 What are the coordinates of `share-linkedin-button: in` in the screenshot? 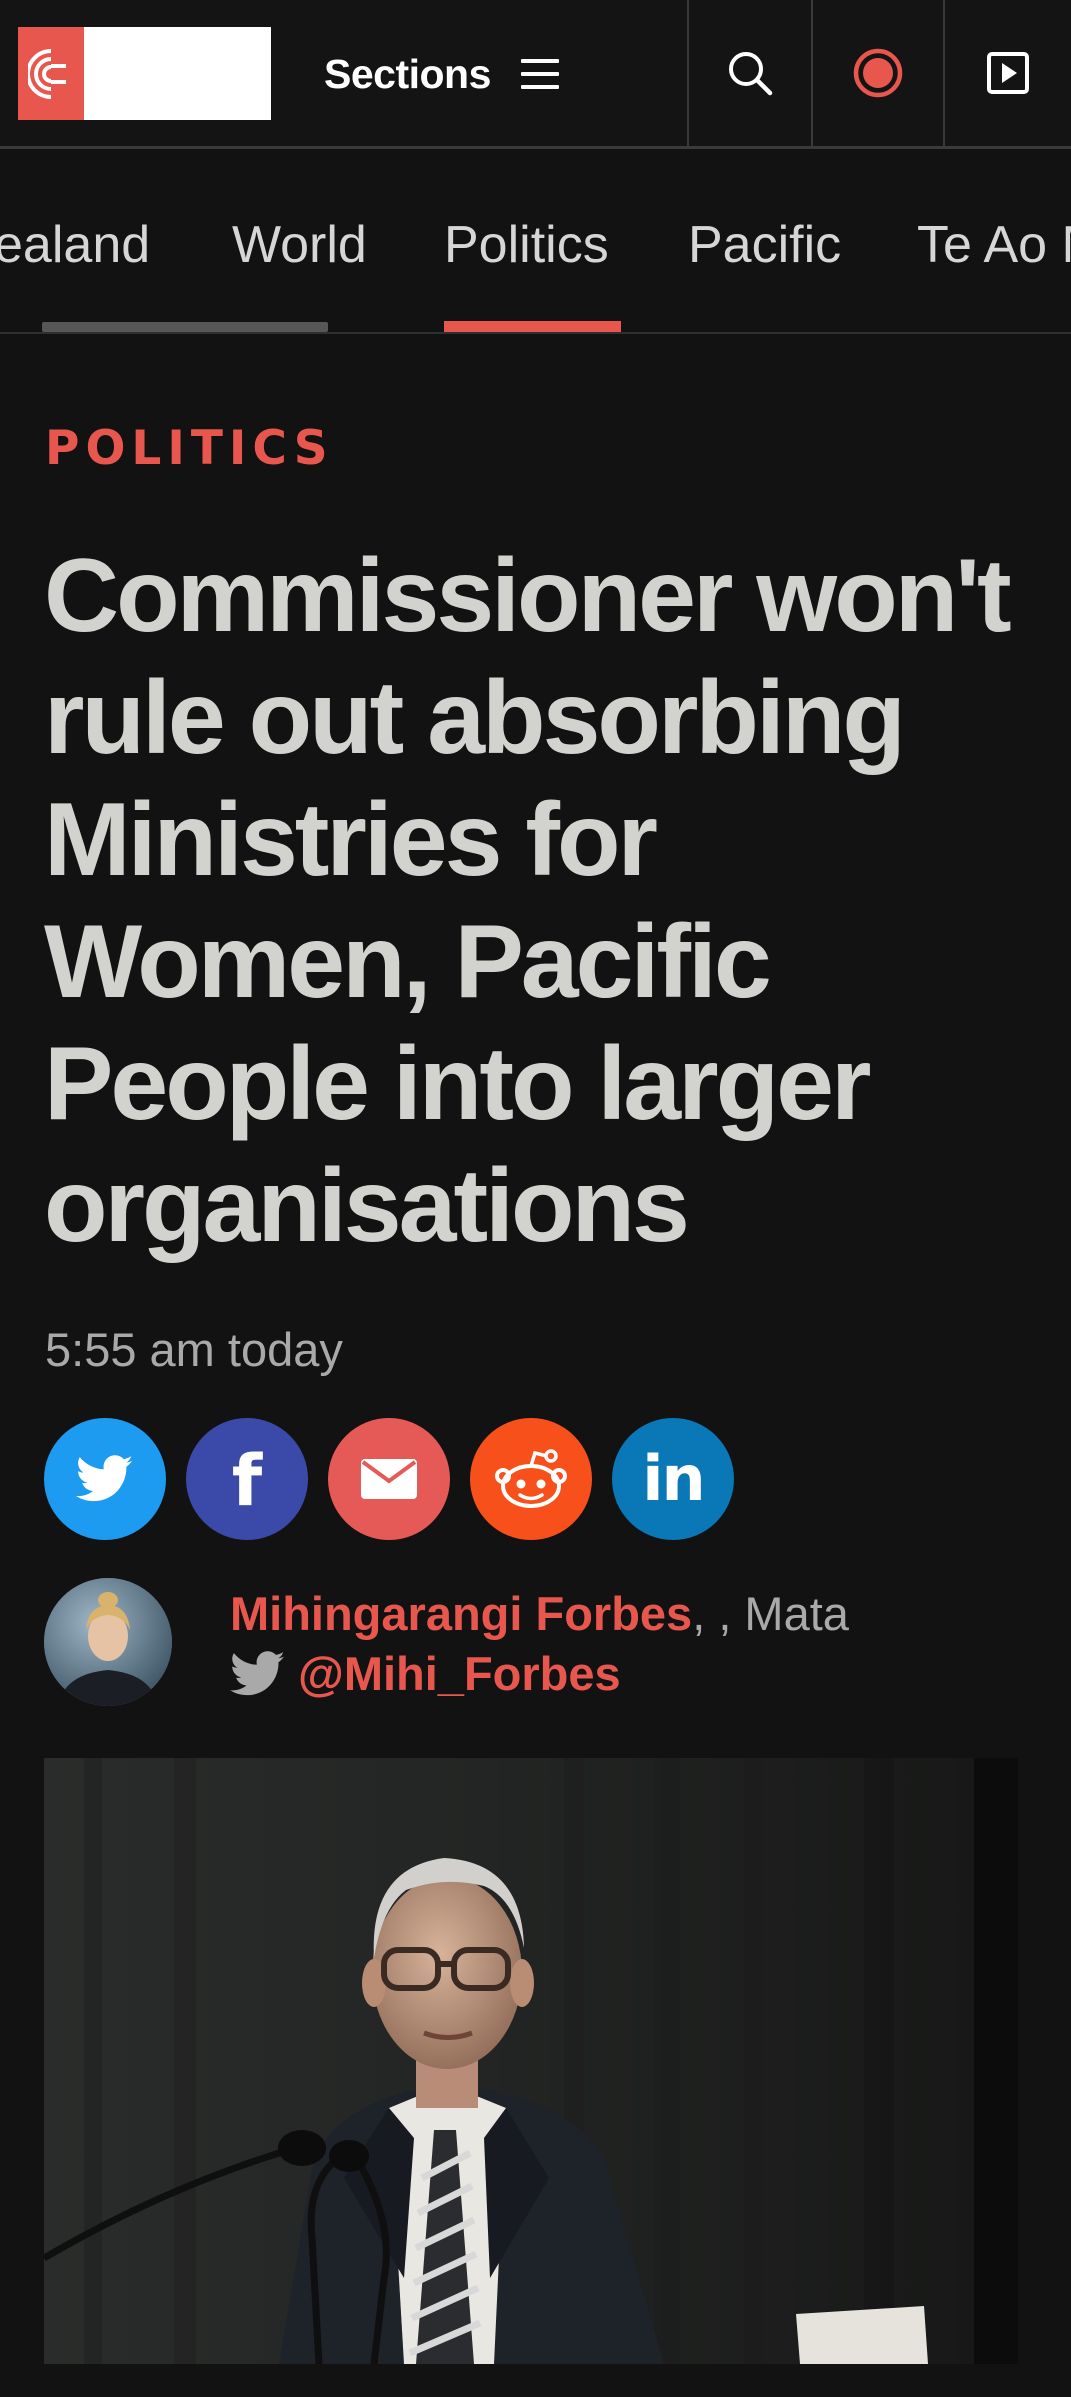 It's located at (673, 1479).